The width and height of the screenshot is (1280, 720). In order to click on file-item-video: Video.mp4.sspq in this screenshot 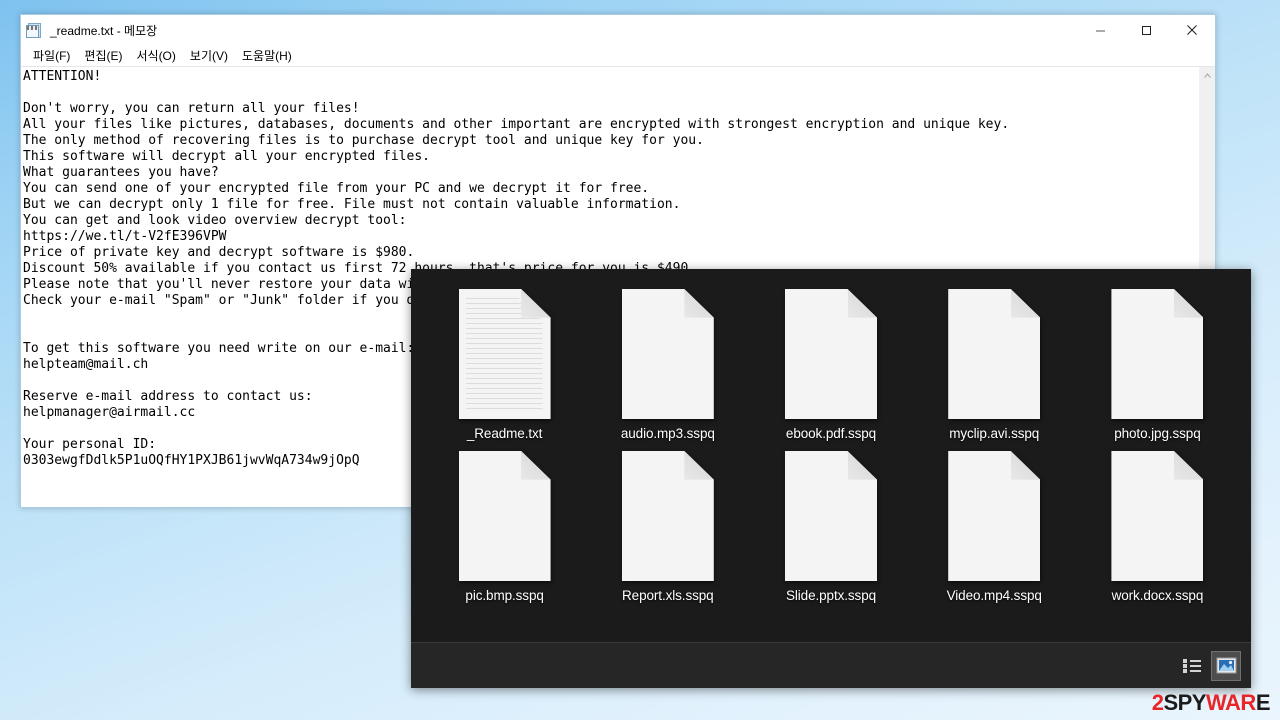, I will do `click(994, 525)`.